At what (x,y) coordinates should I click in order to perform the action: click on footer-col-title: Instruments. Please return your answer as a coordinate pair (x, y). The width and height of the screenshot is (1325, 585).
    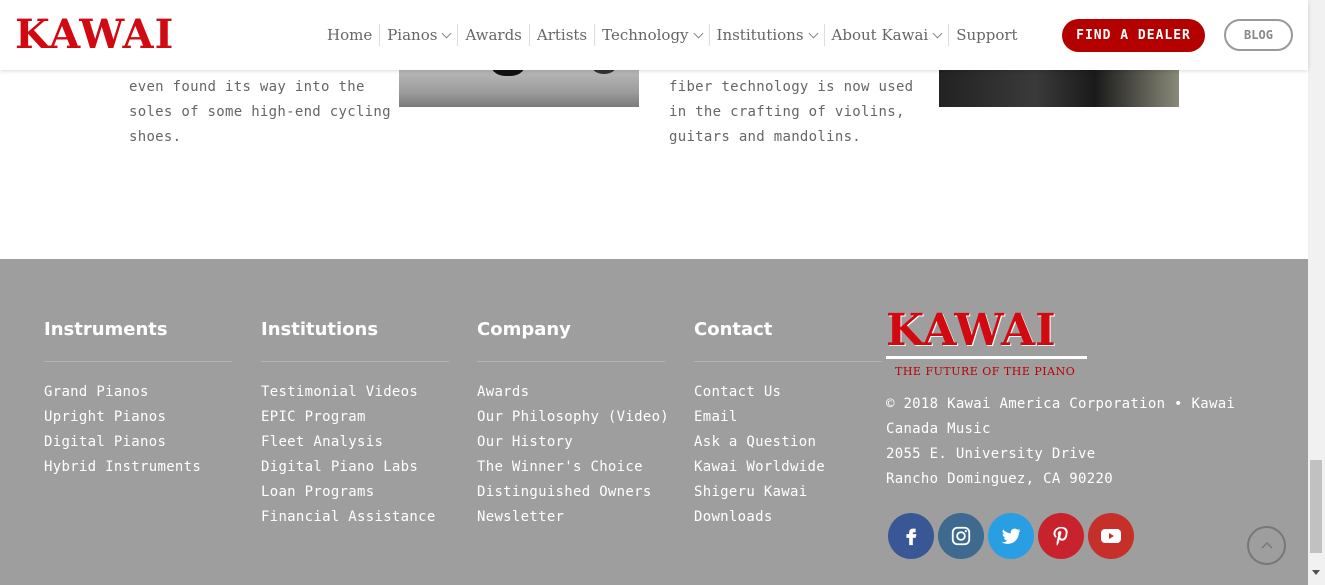
    Looking at the image, I should click on (106, 329).